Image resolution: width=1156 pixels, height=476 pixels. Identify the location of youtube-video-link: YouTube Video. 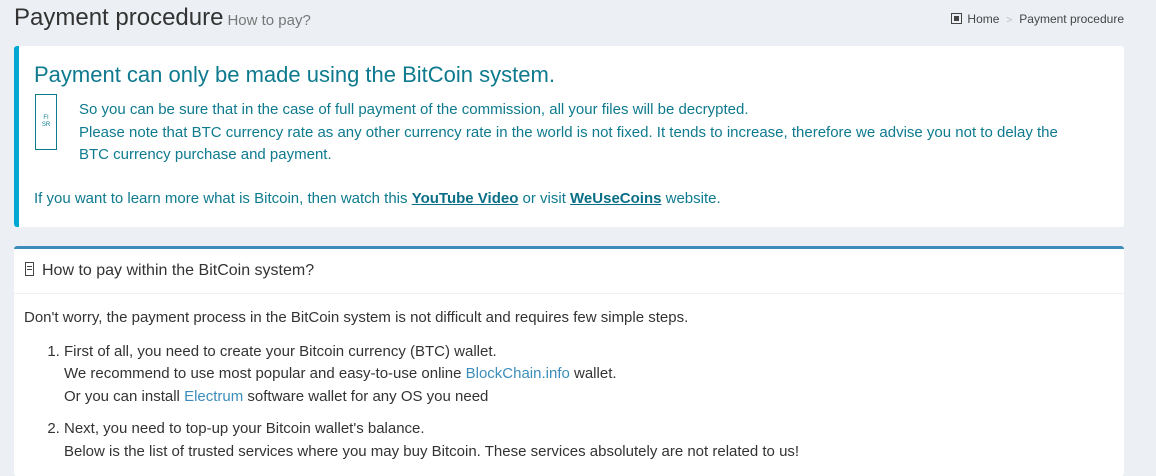
(465, 198).